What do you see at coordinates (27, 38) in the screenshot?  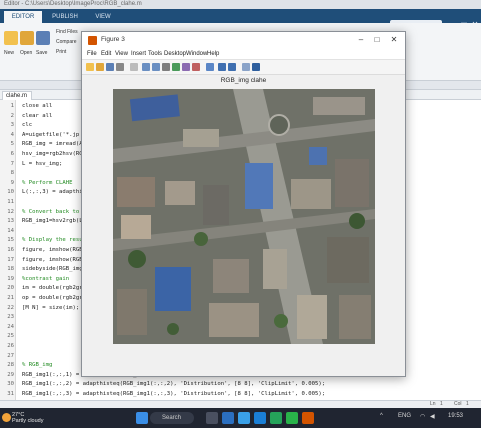 I see `open-folder-icon` at bounding box center [27, 38].